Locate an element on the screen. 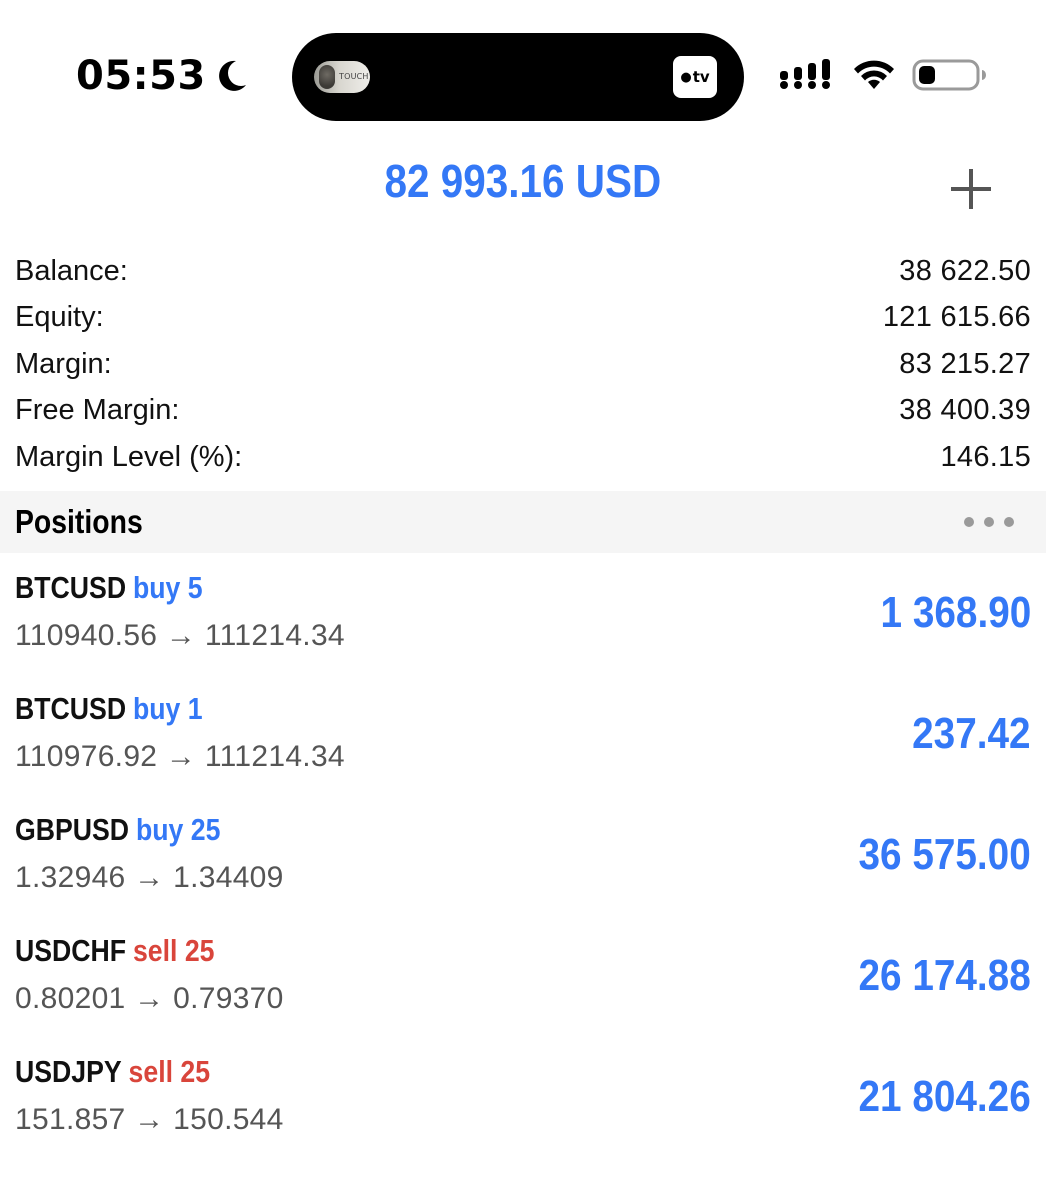 The image size is (1046, 1200). account-header: 82 993.16 USD is located at coordinates (523, 190).